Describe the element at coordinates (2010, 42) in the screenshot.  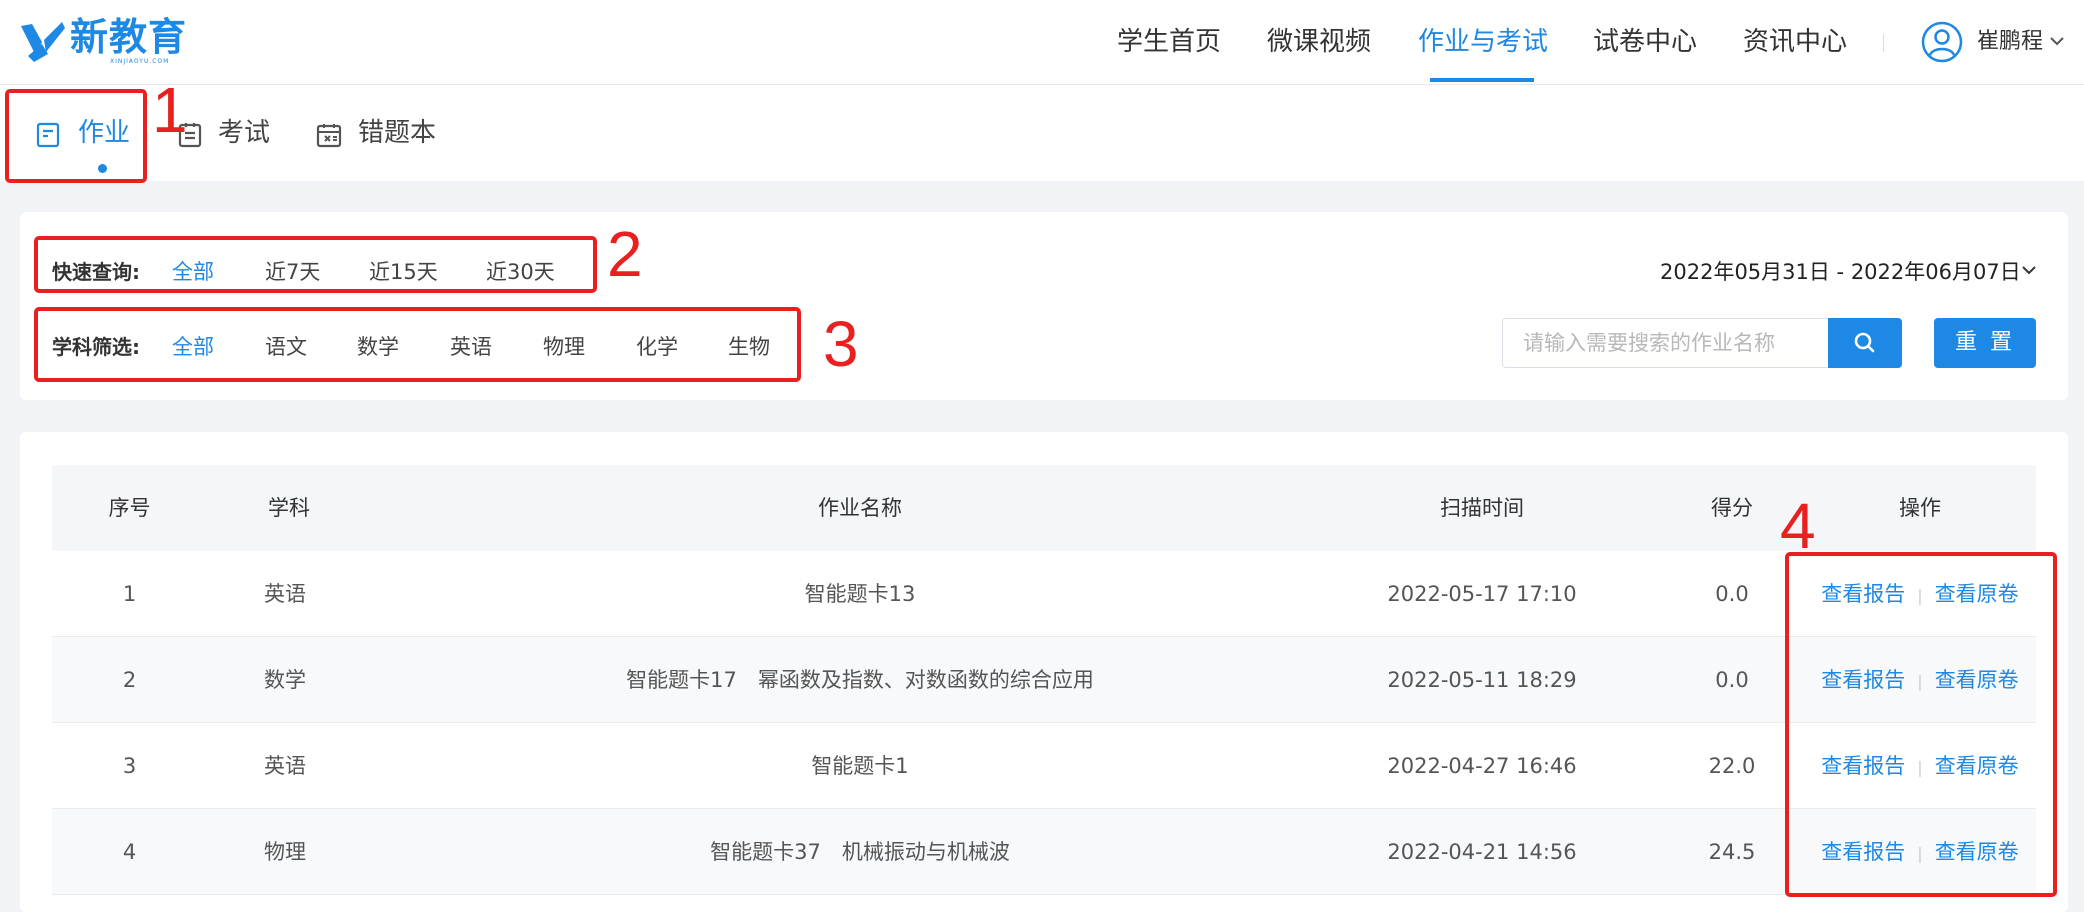
I see `user-name: 崔鹏程` at that location.